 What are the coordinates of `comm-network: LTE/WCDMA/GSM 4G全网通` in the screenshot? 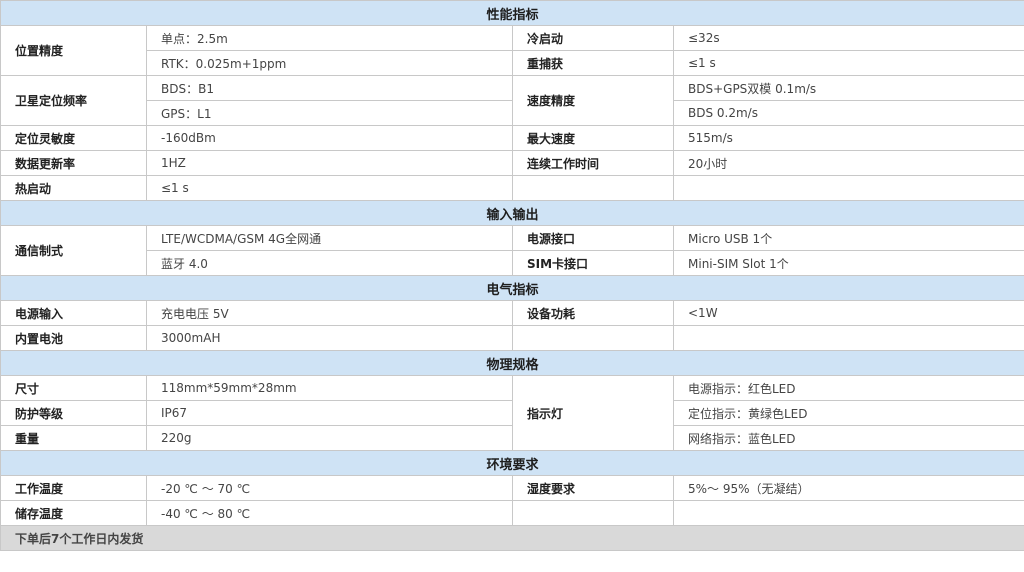 It's located at (329, 238).